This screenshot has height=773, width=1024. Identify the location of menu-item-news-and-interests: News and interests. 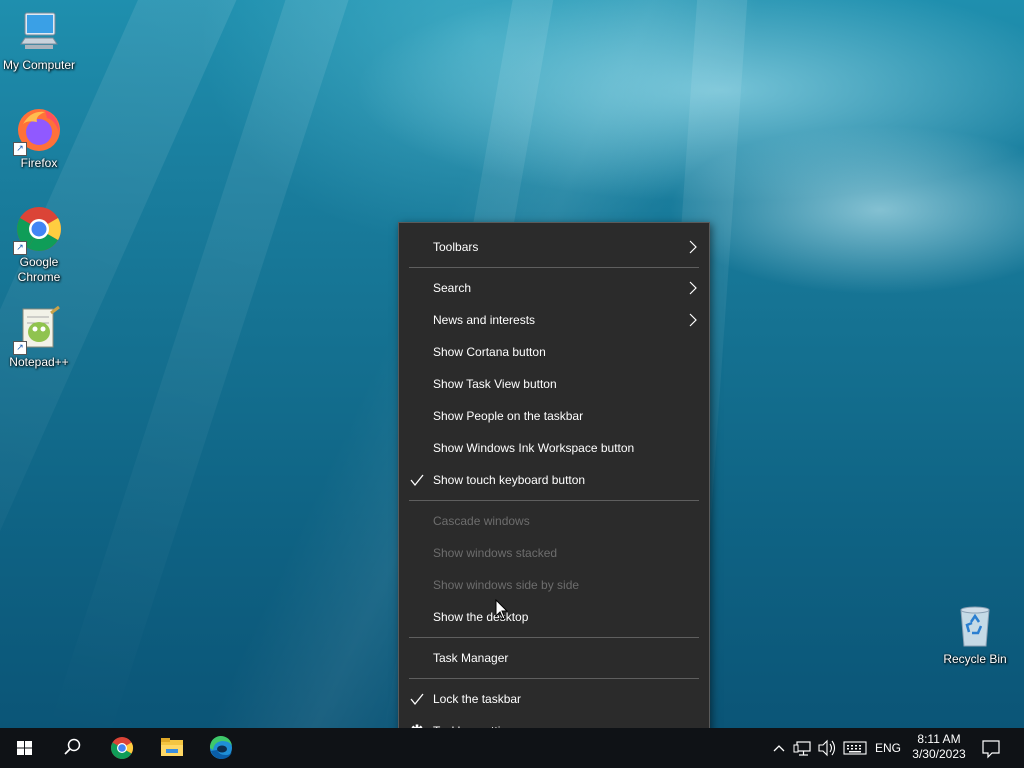
(554, 320).